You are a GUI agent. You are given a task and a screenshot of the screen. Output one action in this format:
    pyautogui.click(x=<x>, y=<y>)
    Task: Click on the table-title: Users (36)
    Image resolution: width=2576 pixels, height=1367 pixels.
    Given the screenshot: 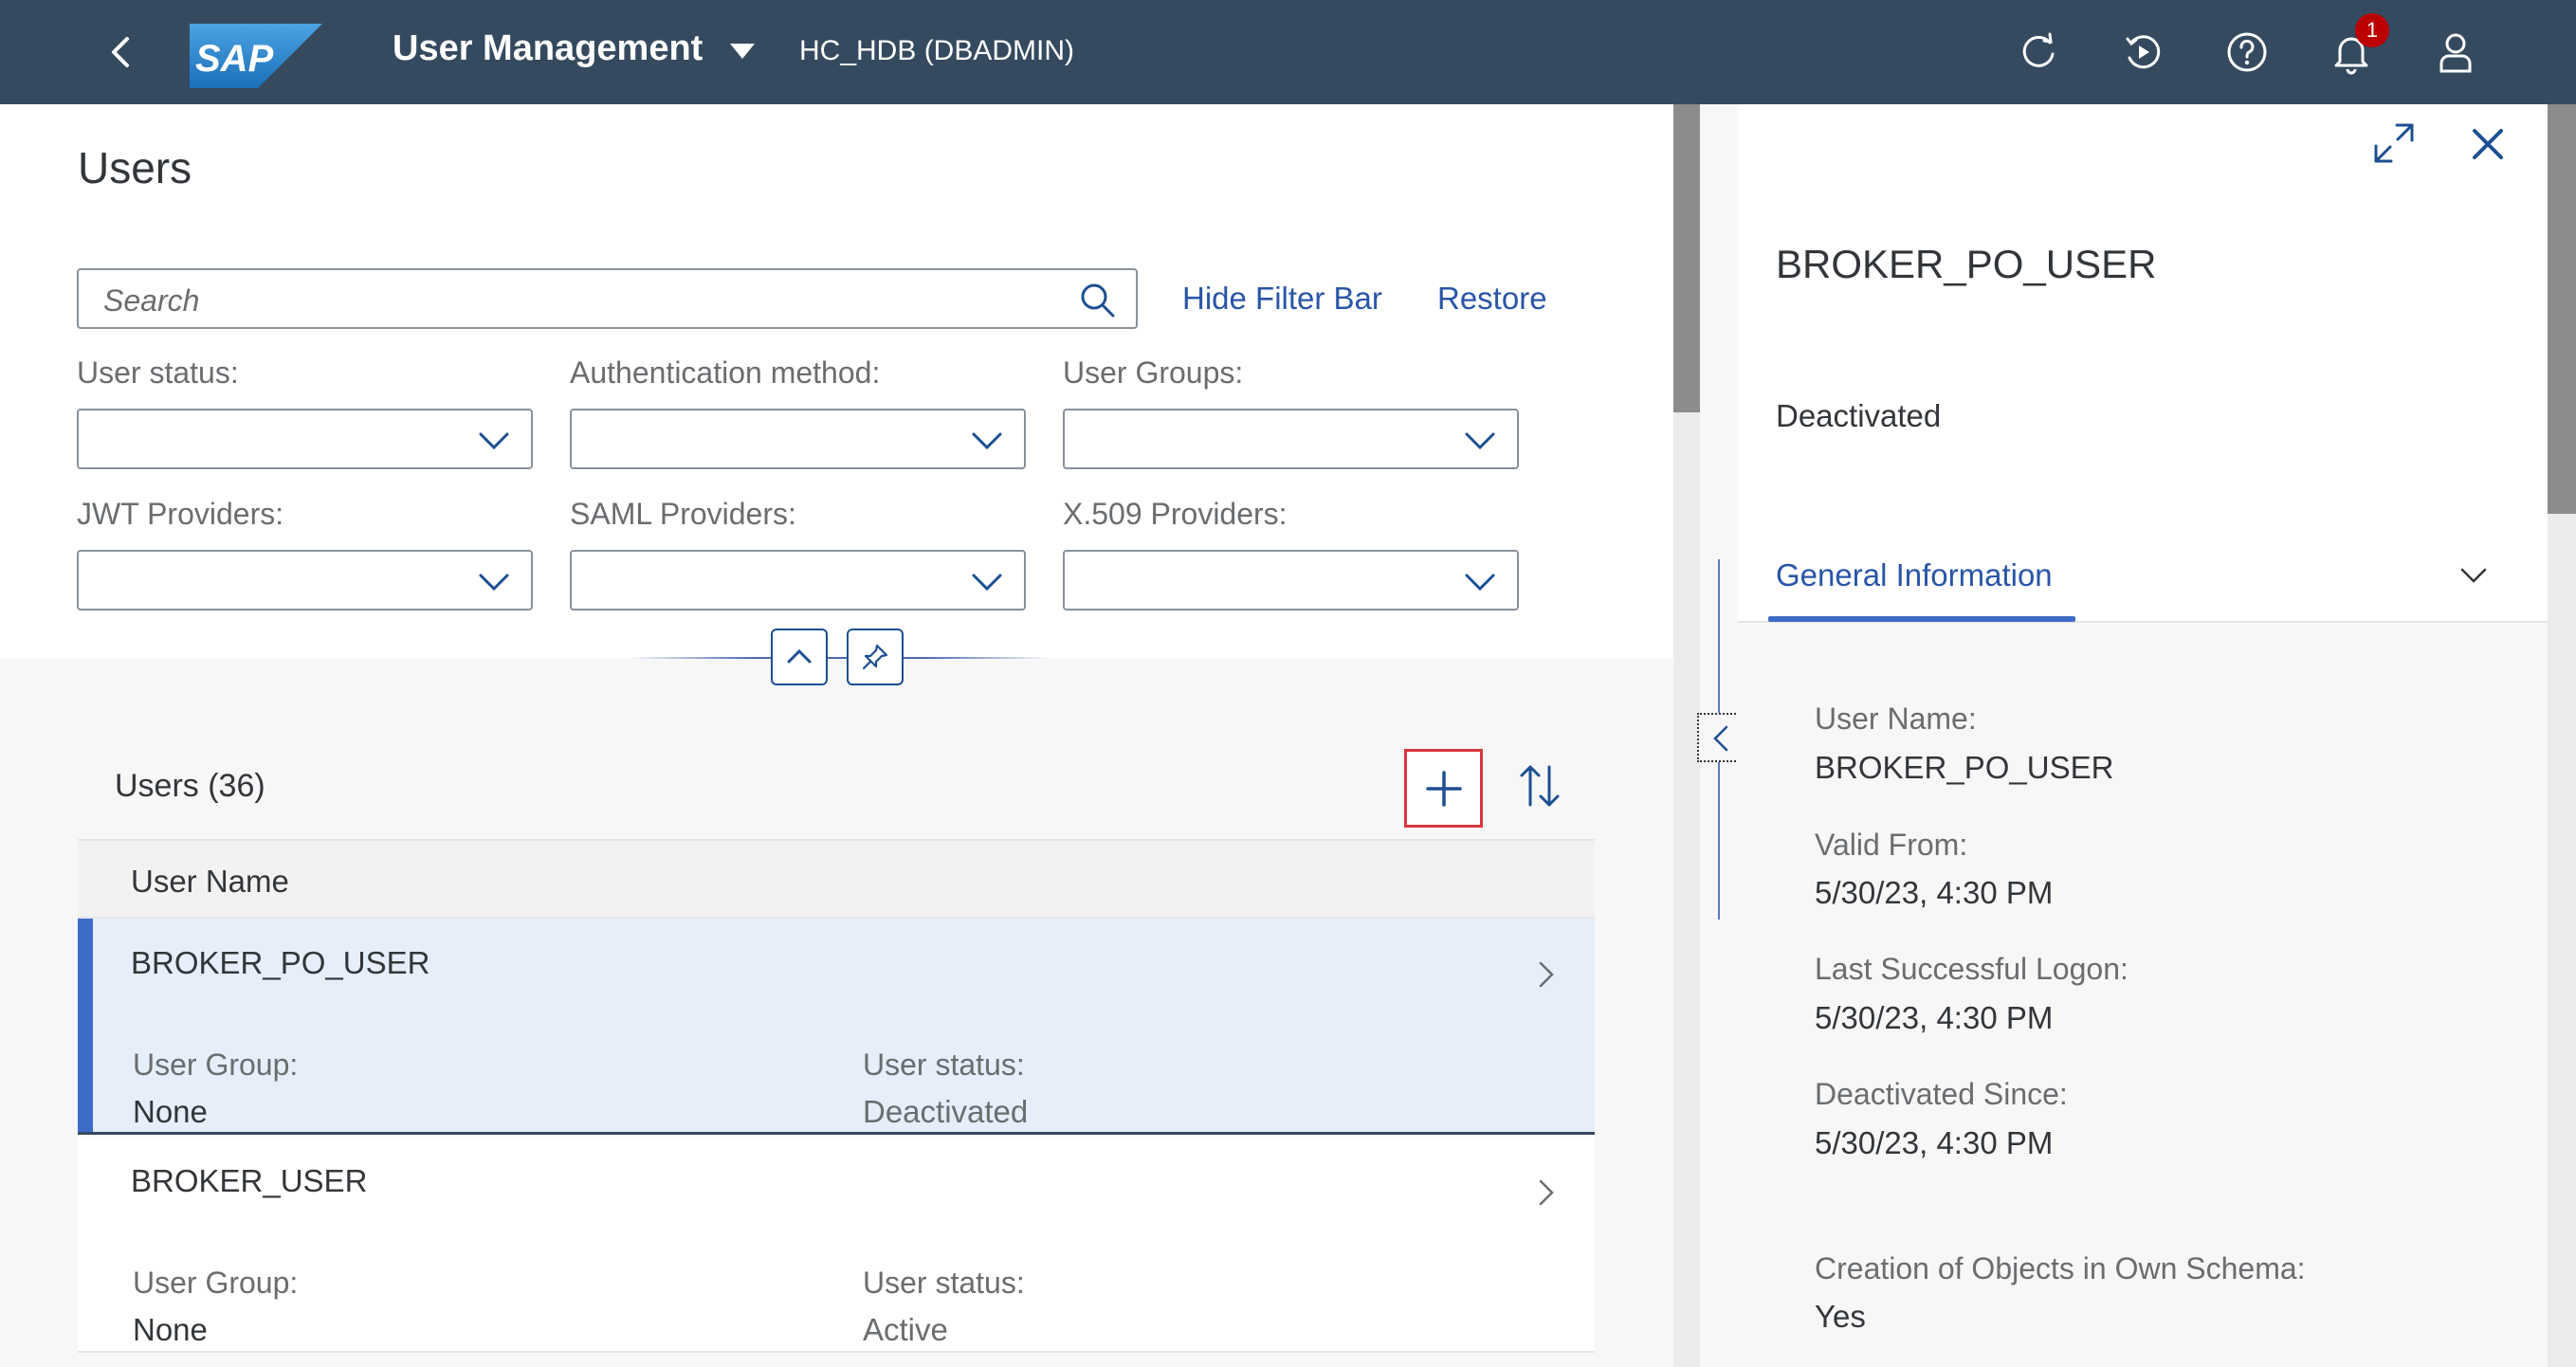 What is the action you would take?
    pyautogui.click(x=190, y=786)
    